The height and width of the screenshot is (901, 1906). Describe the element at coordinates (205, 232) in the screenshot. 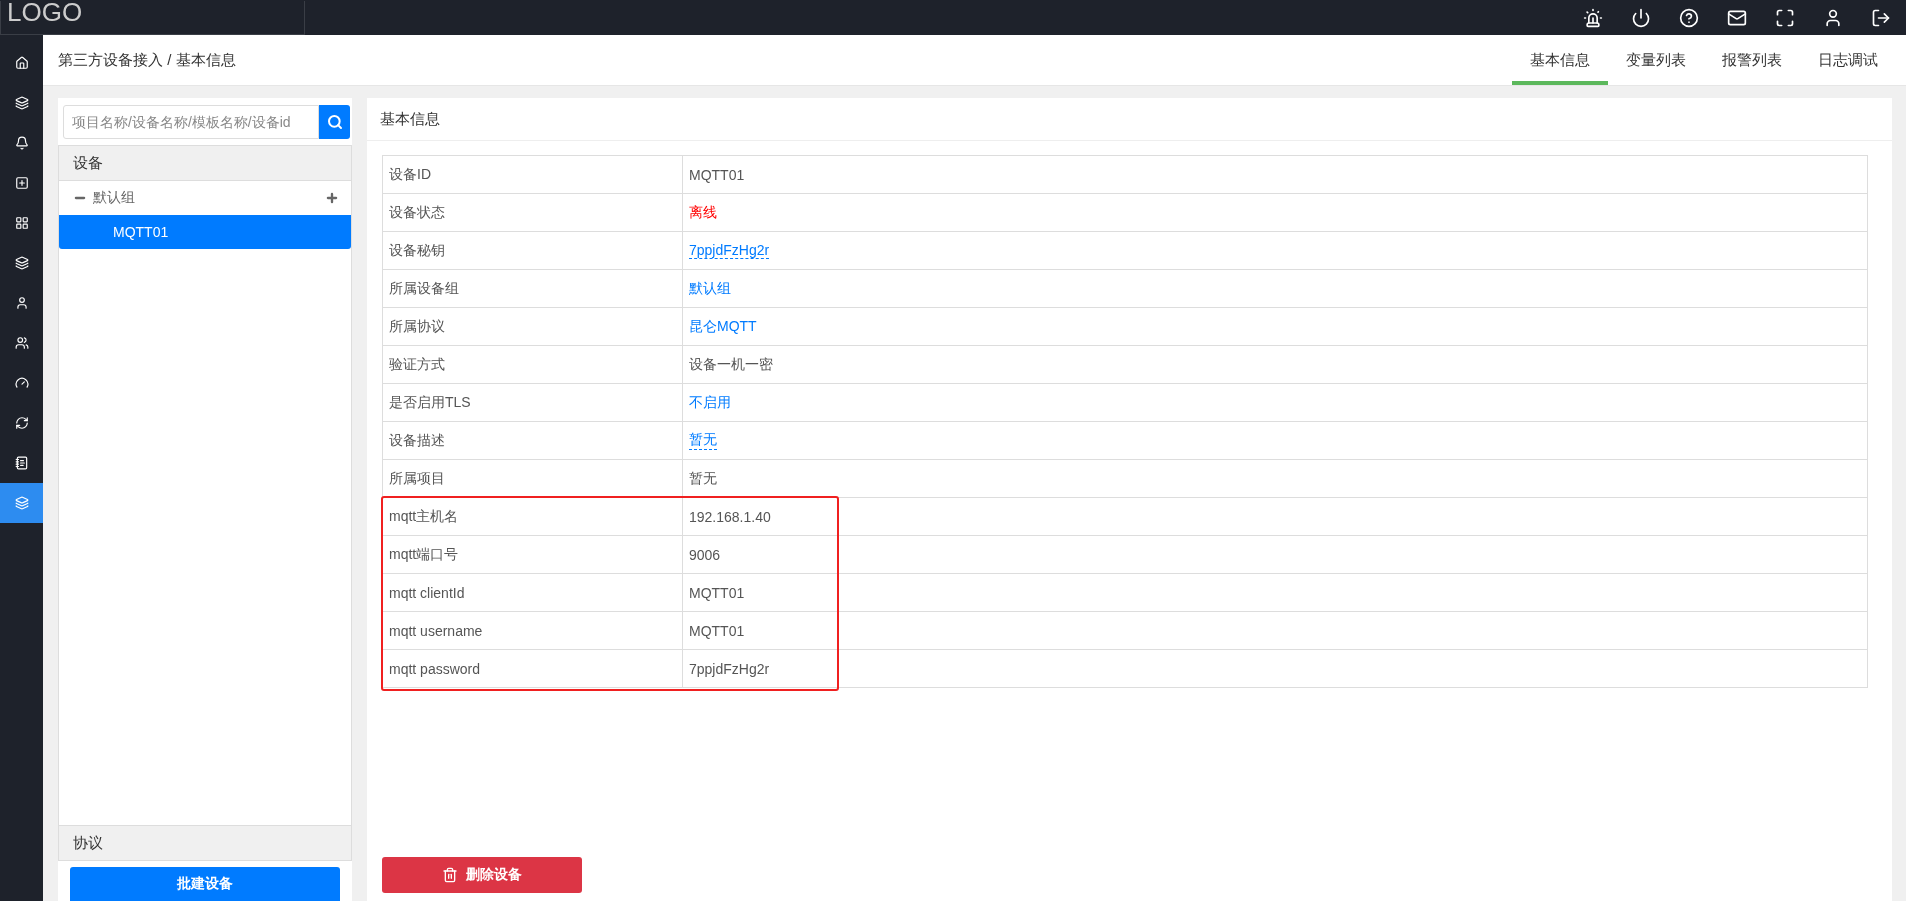

I see `tree-item: MQTT01` at that location.